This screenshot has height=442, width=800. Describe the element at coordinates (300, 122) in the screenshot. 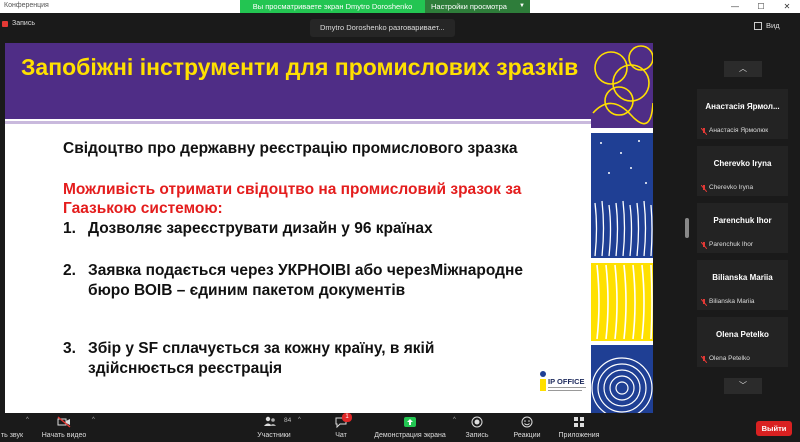

I see `slide-header-divider` at that location.